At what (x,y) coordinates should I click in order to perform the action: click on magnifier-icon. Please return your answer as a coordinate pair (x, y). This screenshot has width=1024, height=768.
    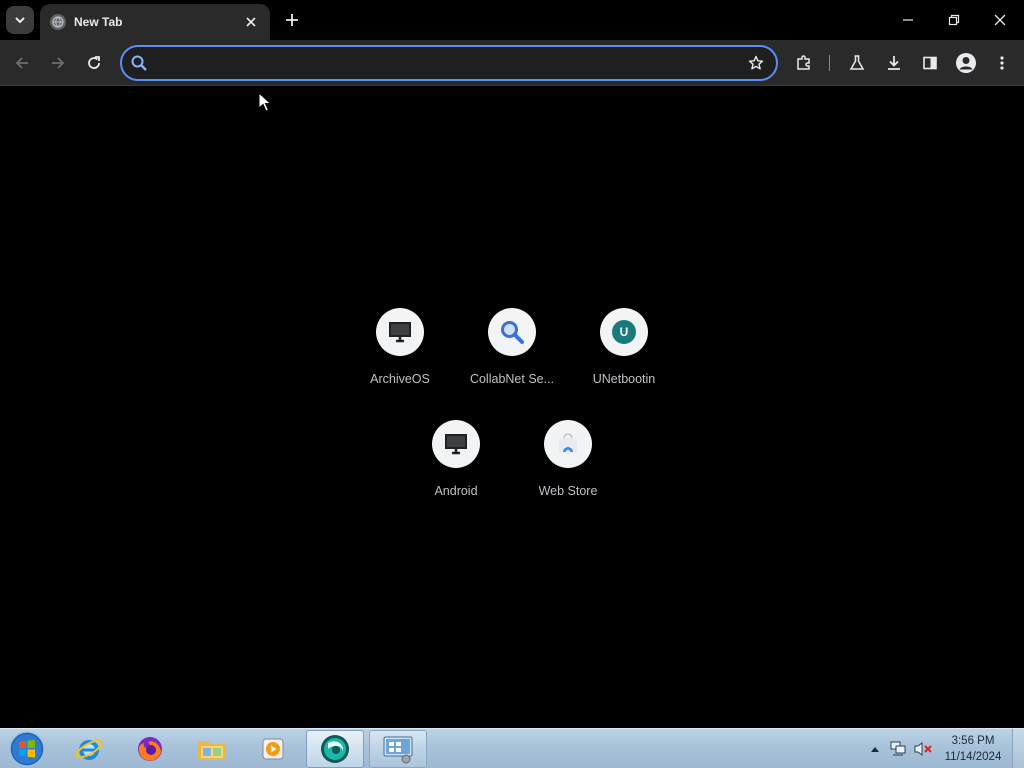
    Looking at the image, I should click on (512, 332).